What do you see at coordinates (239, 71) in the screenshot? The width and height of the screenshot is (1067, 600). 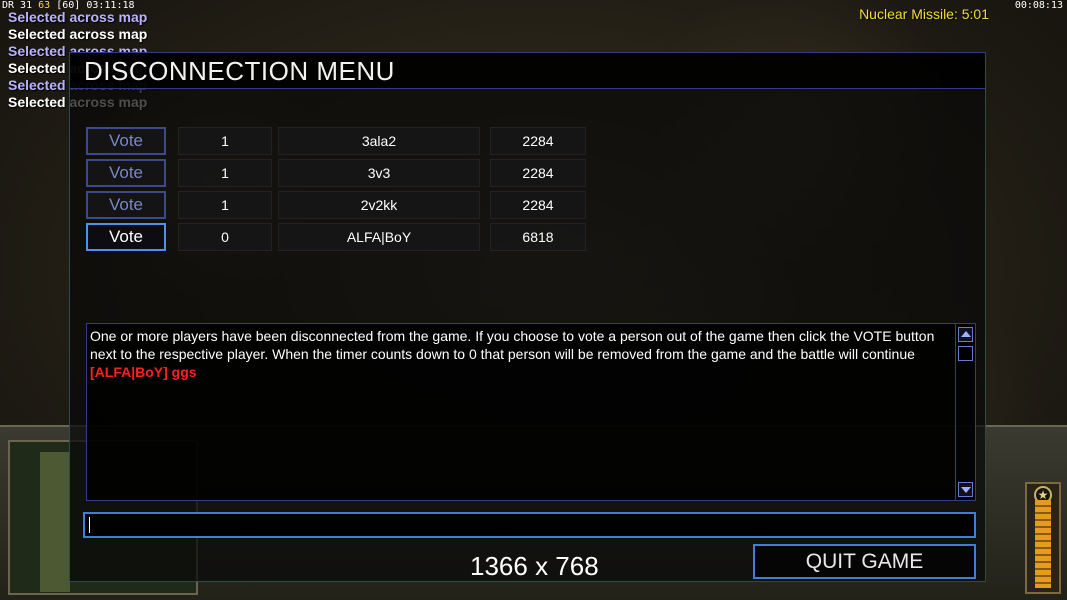 I see `dialog-title: DISCONNECTION MENU` at bounding box center [239, 71].